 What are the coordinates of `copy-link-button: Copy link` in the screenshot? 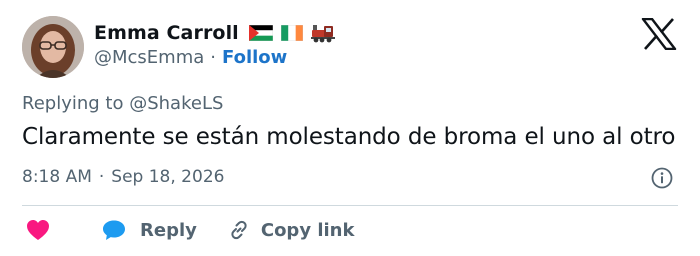 It's located at (291, 230).